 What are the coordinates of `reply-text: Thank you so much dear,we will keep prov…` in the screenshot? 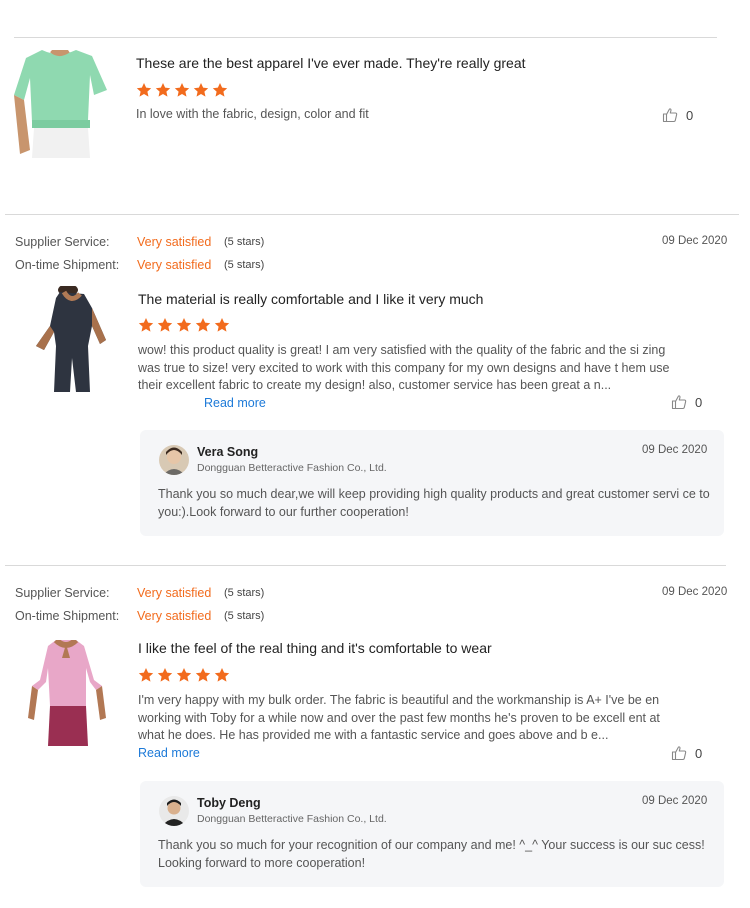 It's located at (434, 503).